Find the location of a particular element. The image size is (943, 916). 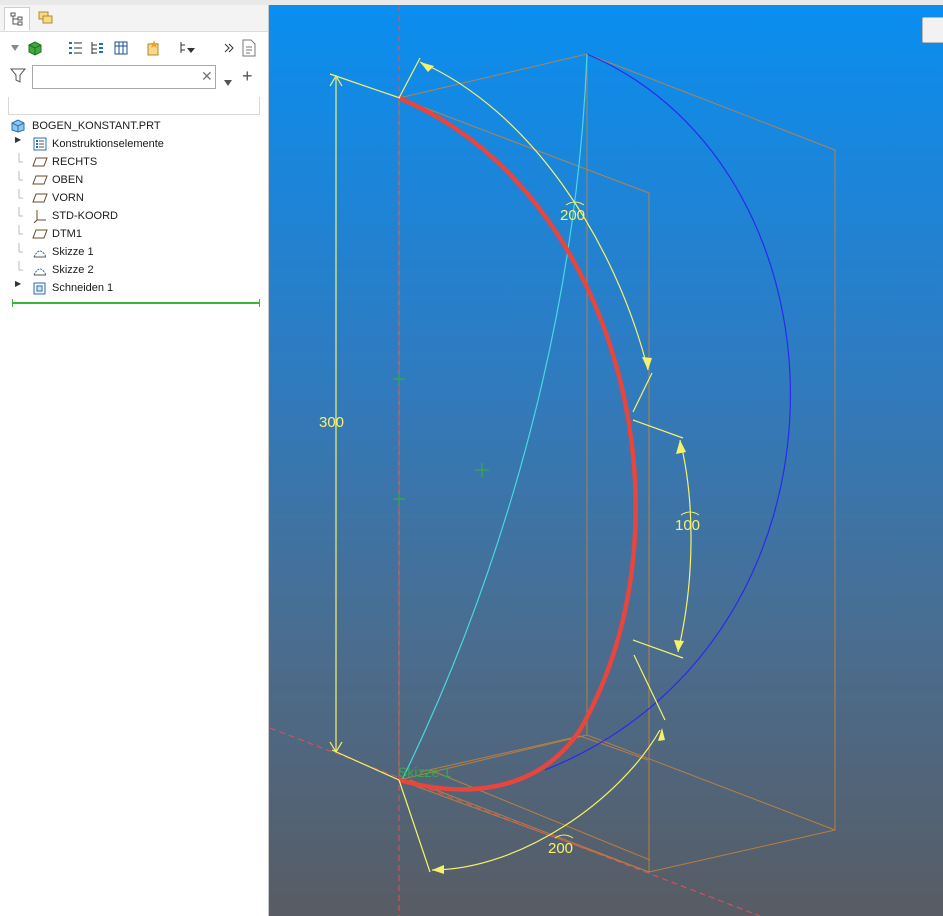

settings-document-icon is located at coordinates (249, 48).